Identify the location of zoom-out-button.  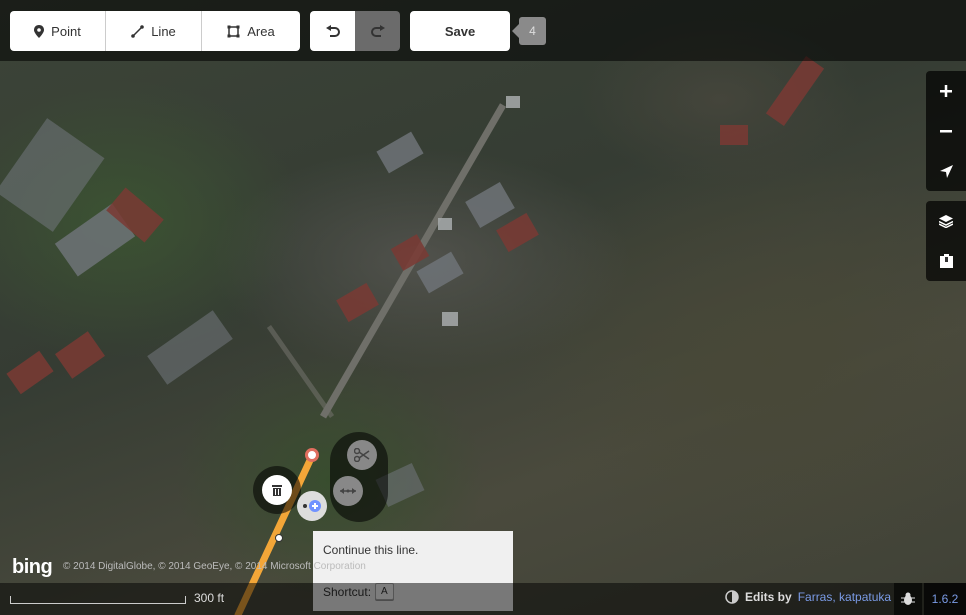
(946, 131).